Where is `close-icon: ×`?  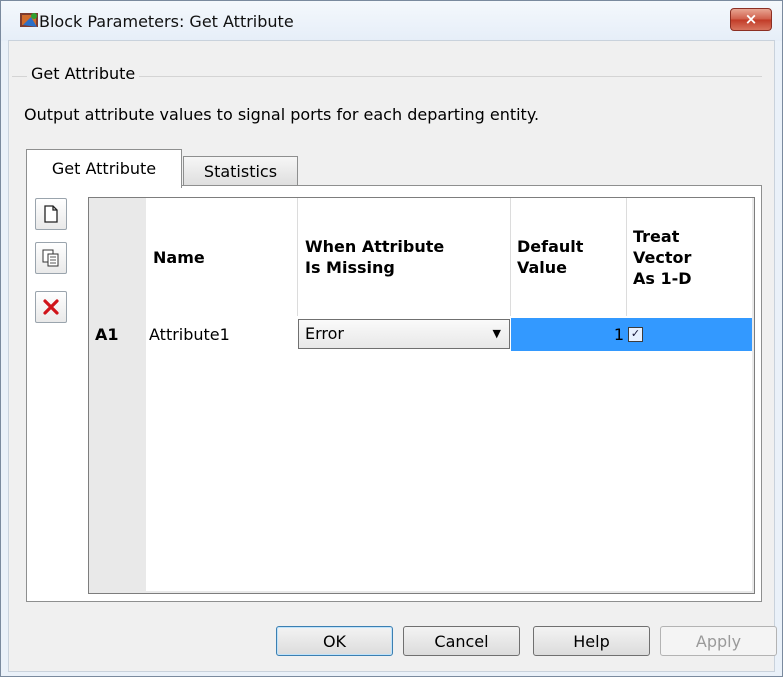
close-icon: × is located at coordinates (751, 19).